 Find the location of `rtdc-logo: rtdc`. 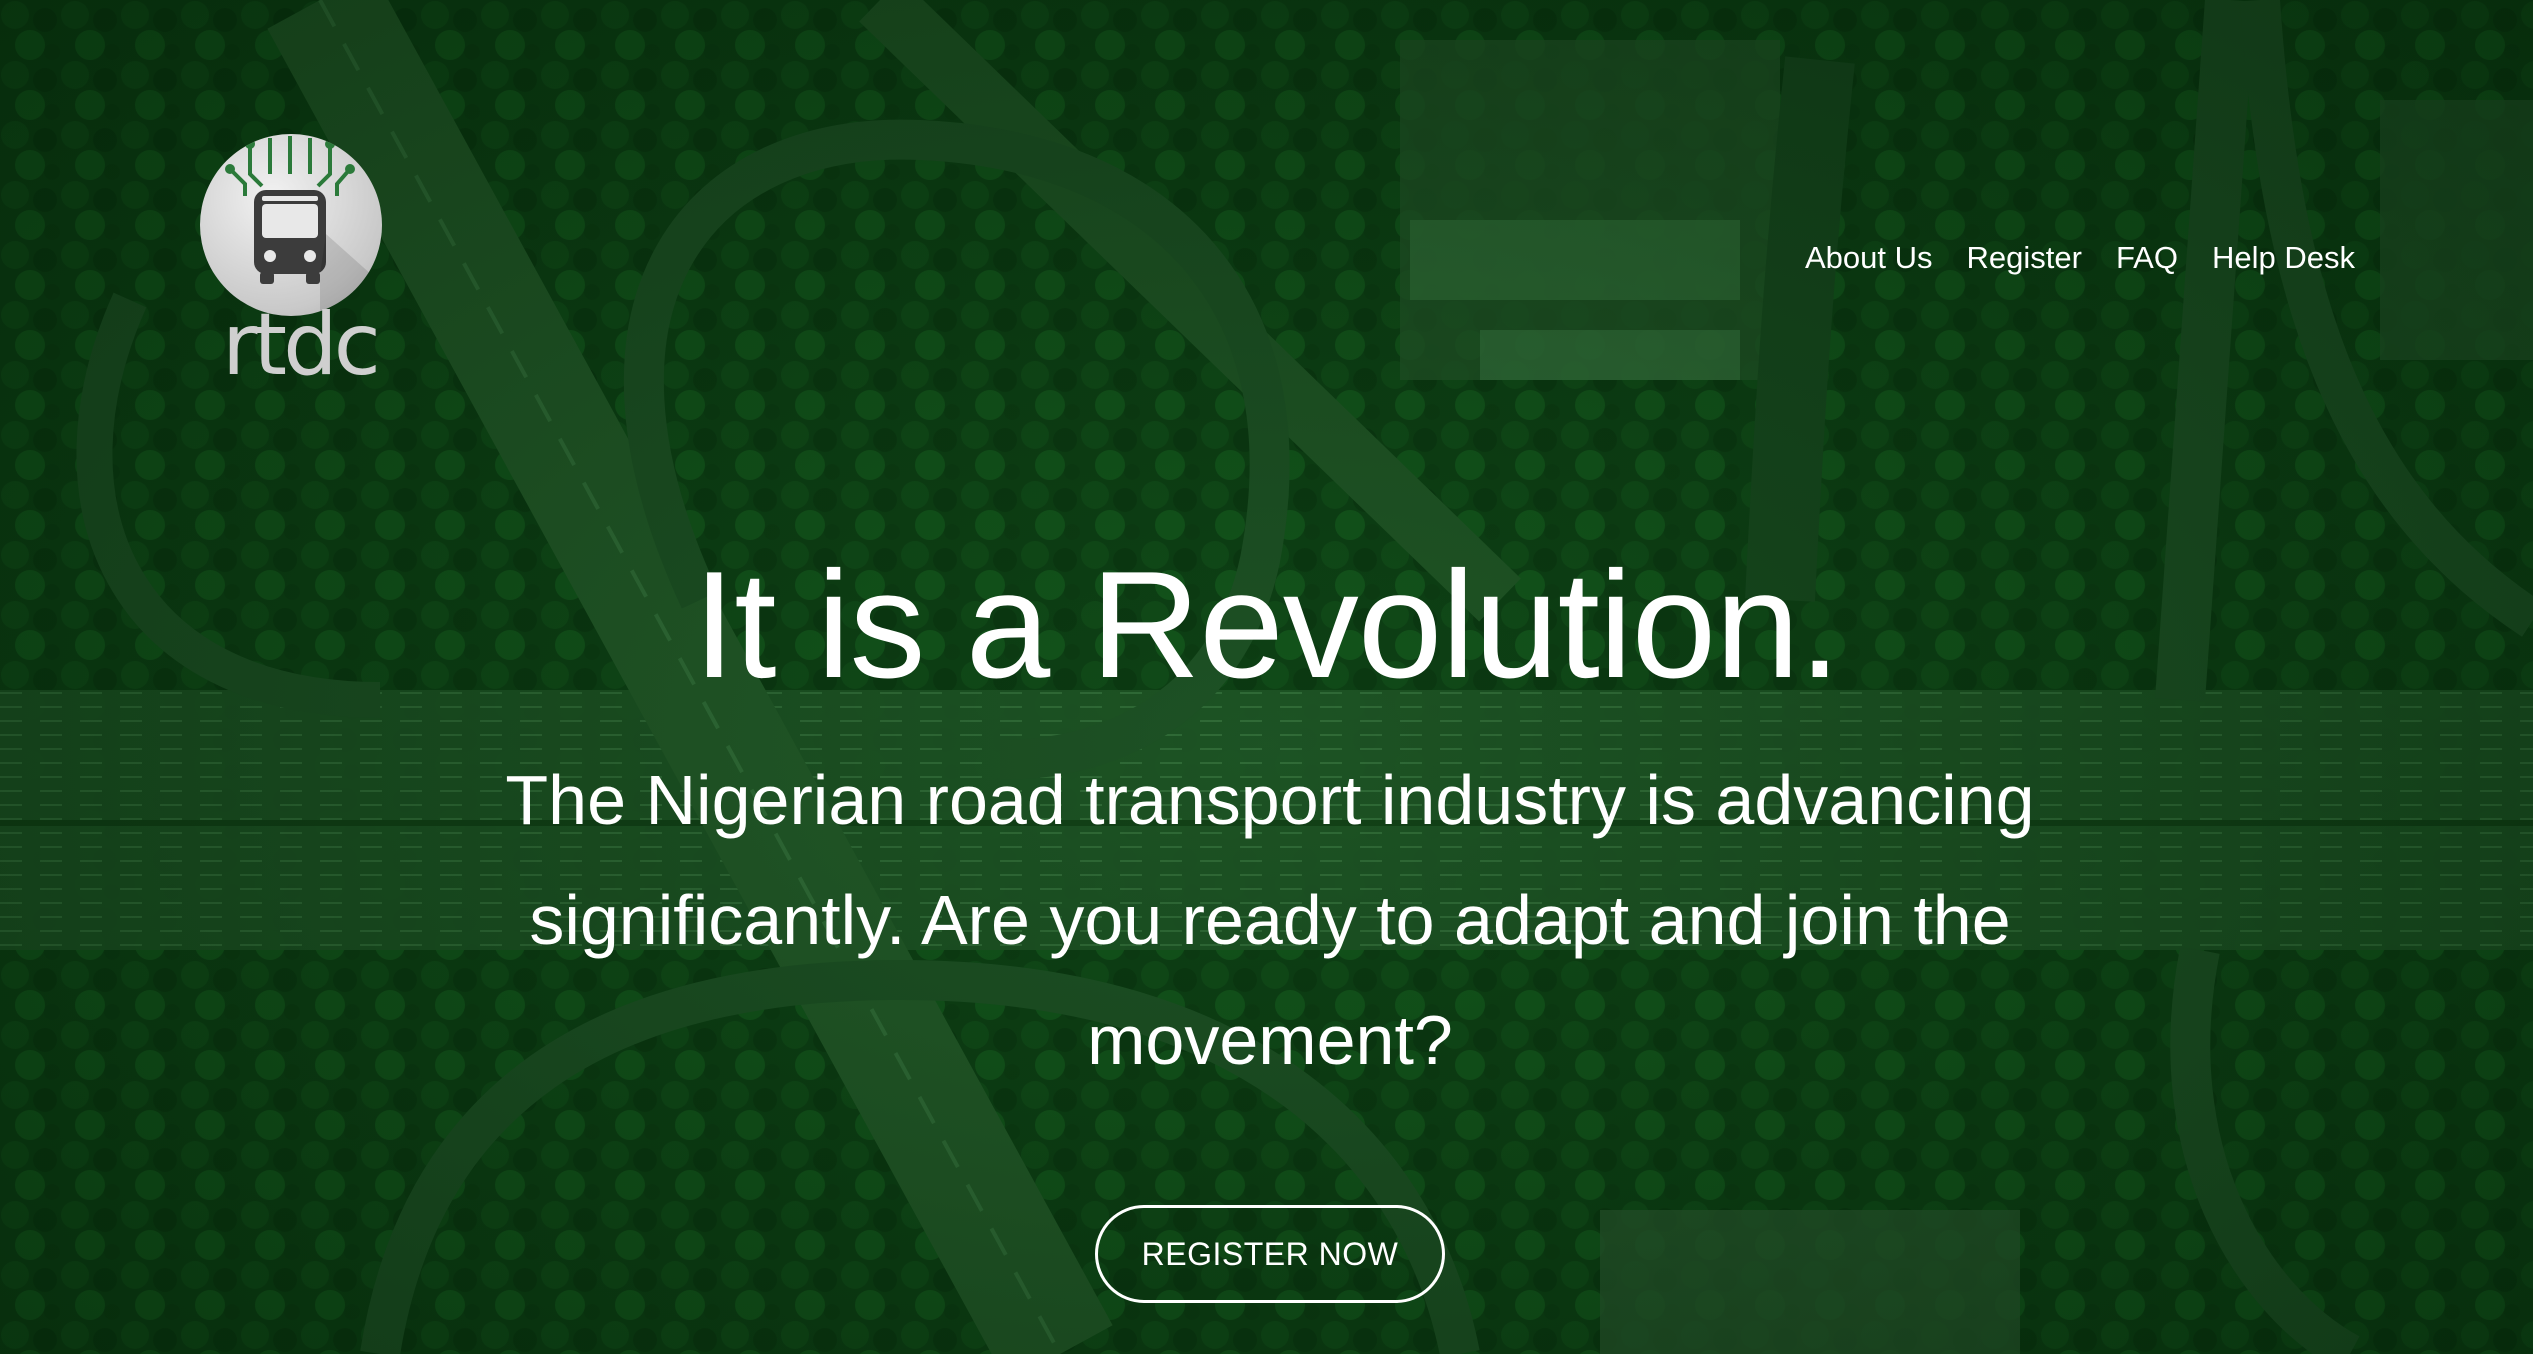

rtdc-logo: rtdc is located at coordinates (292, 264).